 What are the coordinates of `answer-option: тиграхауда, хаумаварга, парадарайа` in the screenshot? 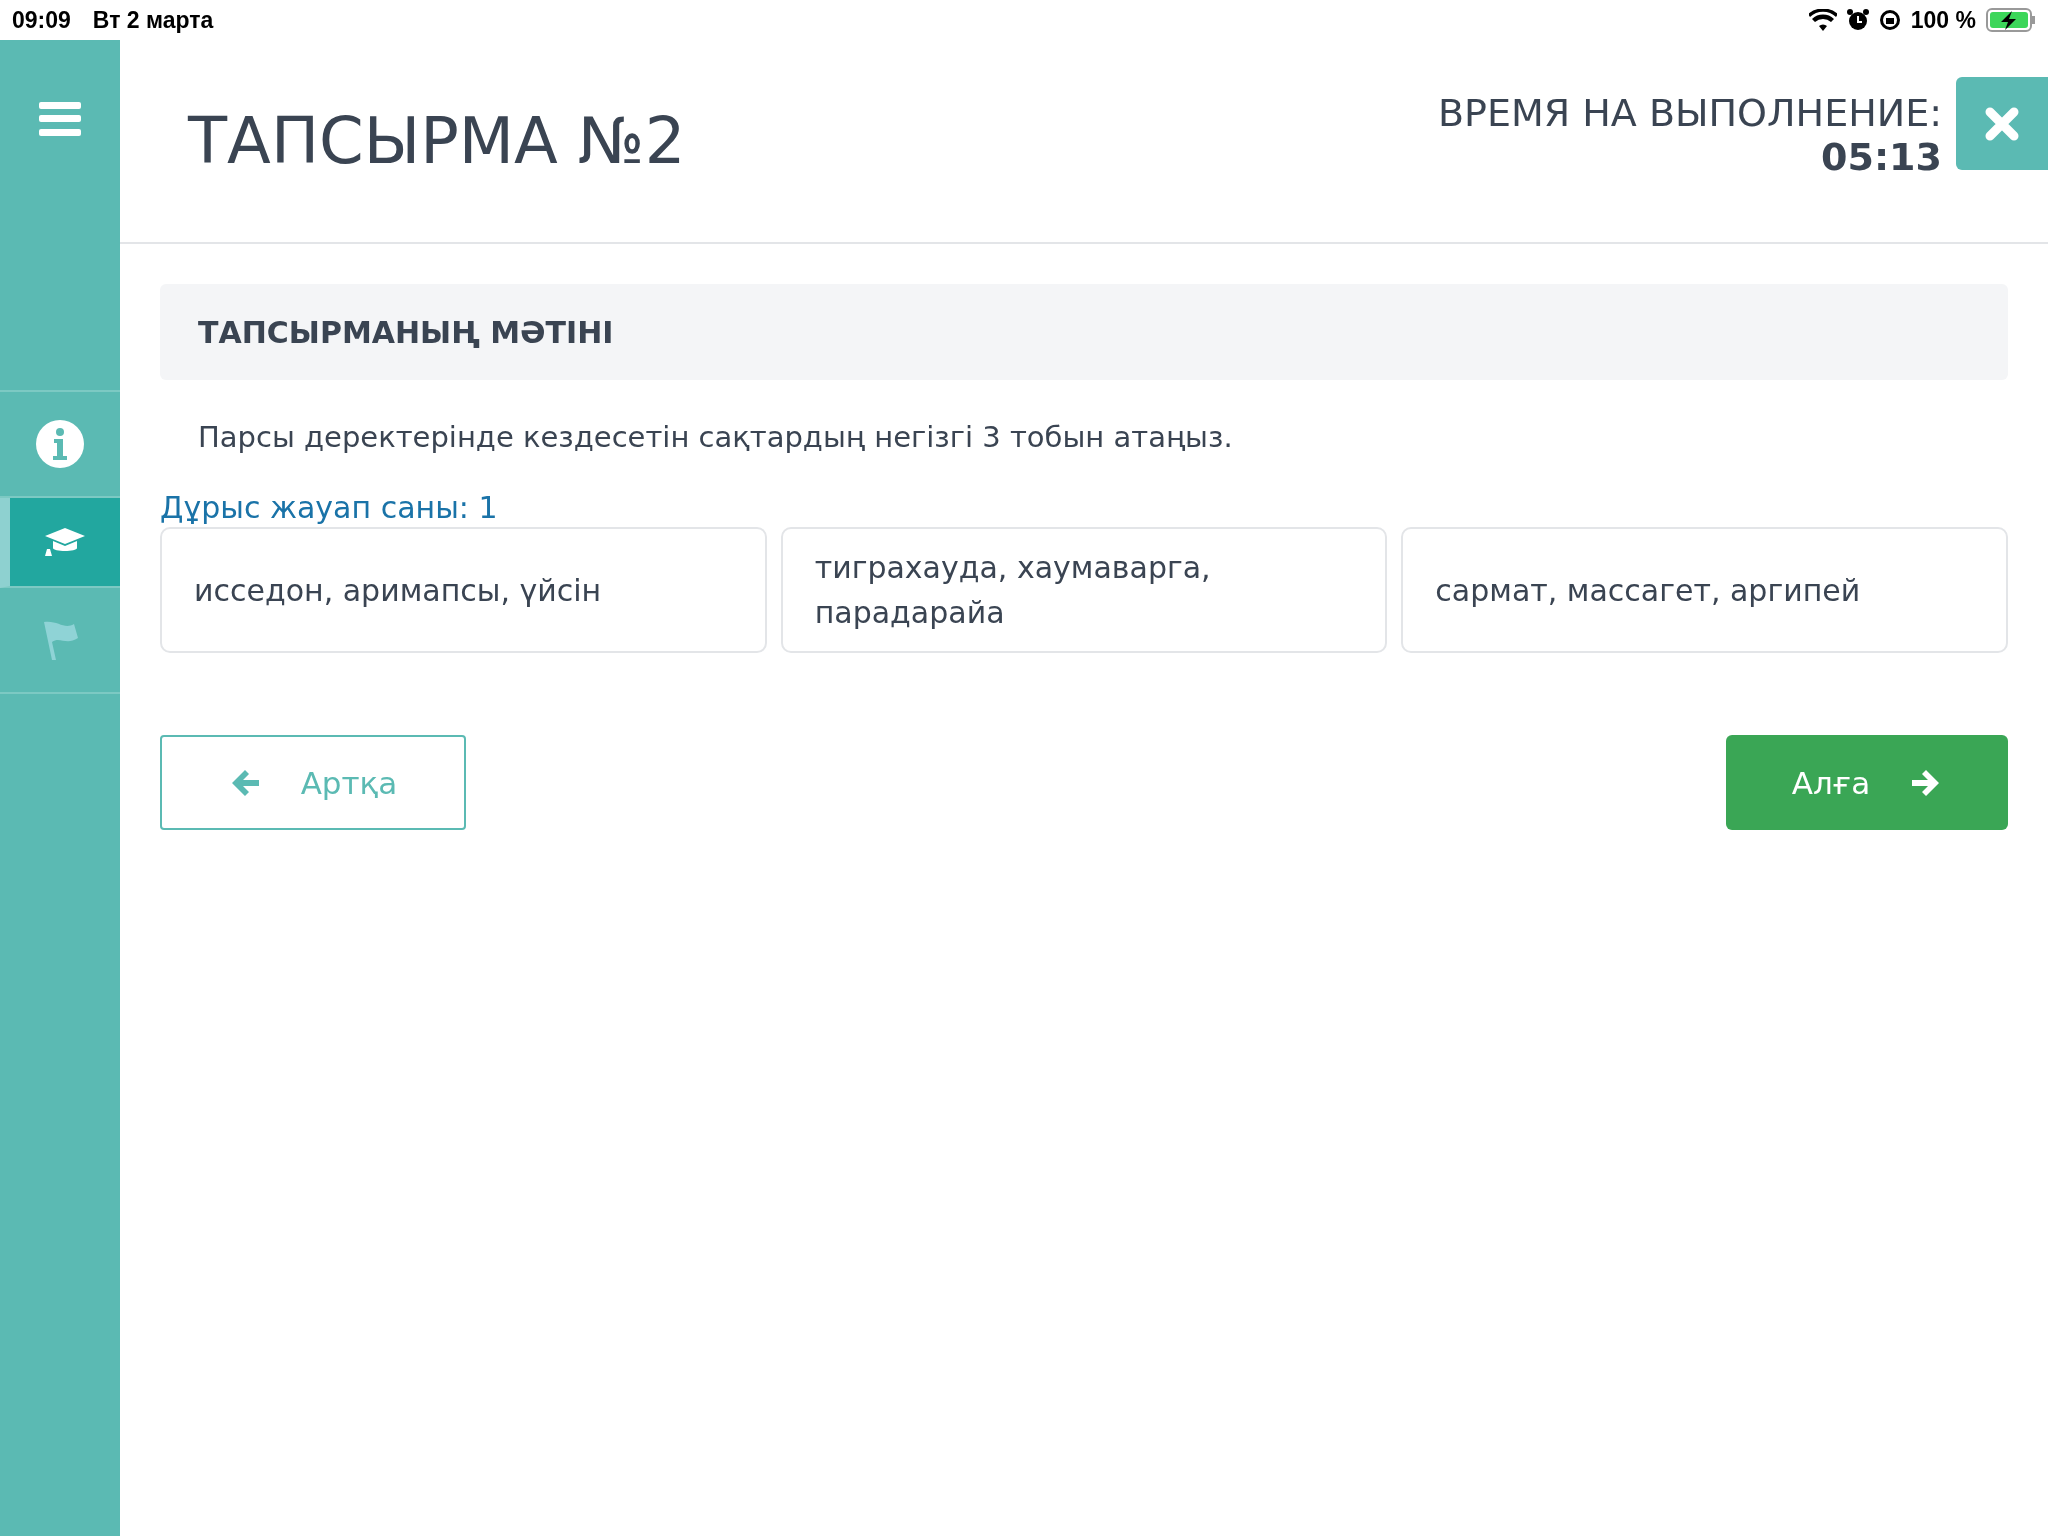 It's located at (1084, 590).